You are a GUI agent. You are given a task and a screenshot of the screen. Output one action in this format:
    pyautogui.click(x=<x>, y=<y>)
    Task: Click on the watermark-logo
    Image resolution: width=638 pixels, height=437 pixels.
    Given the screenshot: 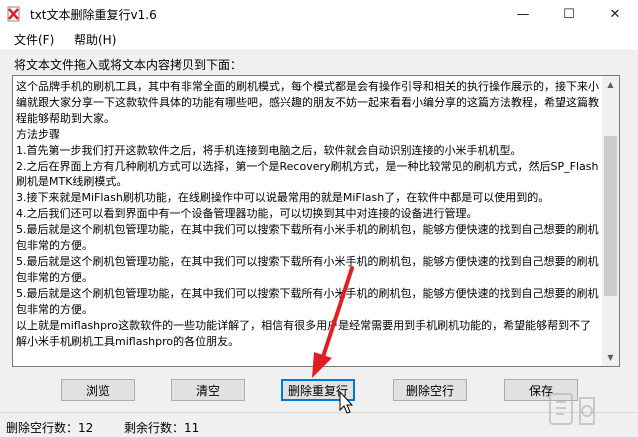 What is the action you would take?
    pyautogui.click(x=572, y=409)
    